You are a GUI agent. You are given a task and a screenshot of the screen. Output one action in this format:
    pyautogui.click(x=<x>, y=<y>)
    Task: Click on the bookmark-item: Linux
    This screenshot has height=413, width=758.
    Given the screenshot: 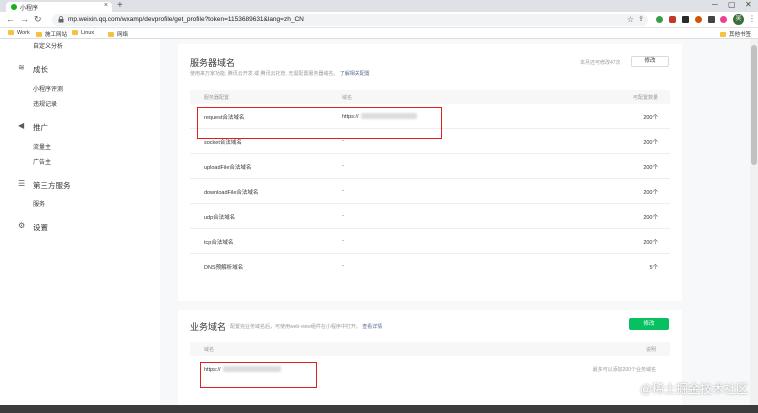 What is the action you would take?
    pyautogui.click(x=83, y=33)
    